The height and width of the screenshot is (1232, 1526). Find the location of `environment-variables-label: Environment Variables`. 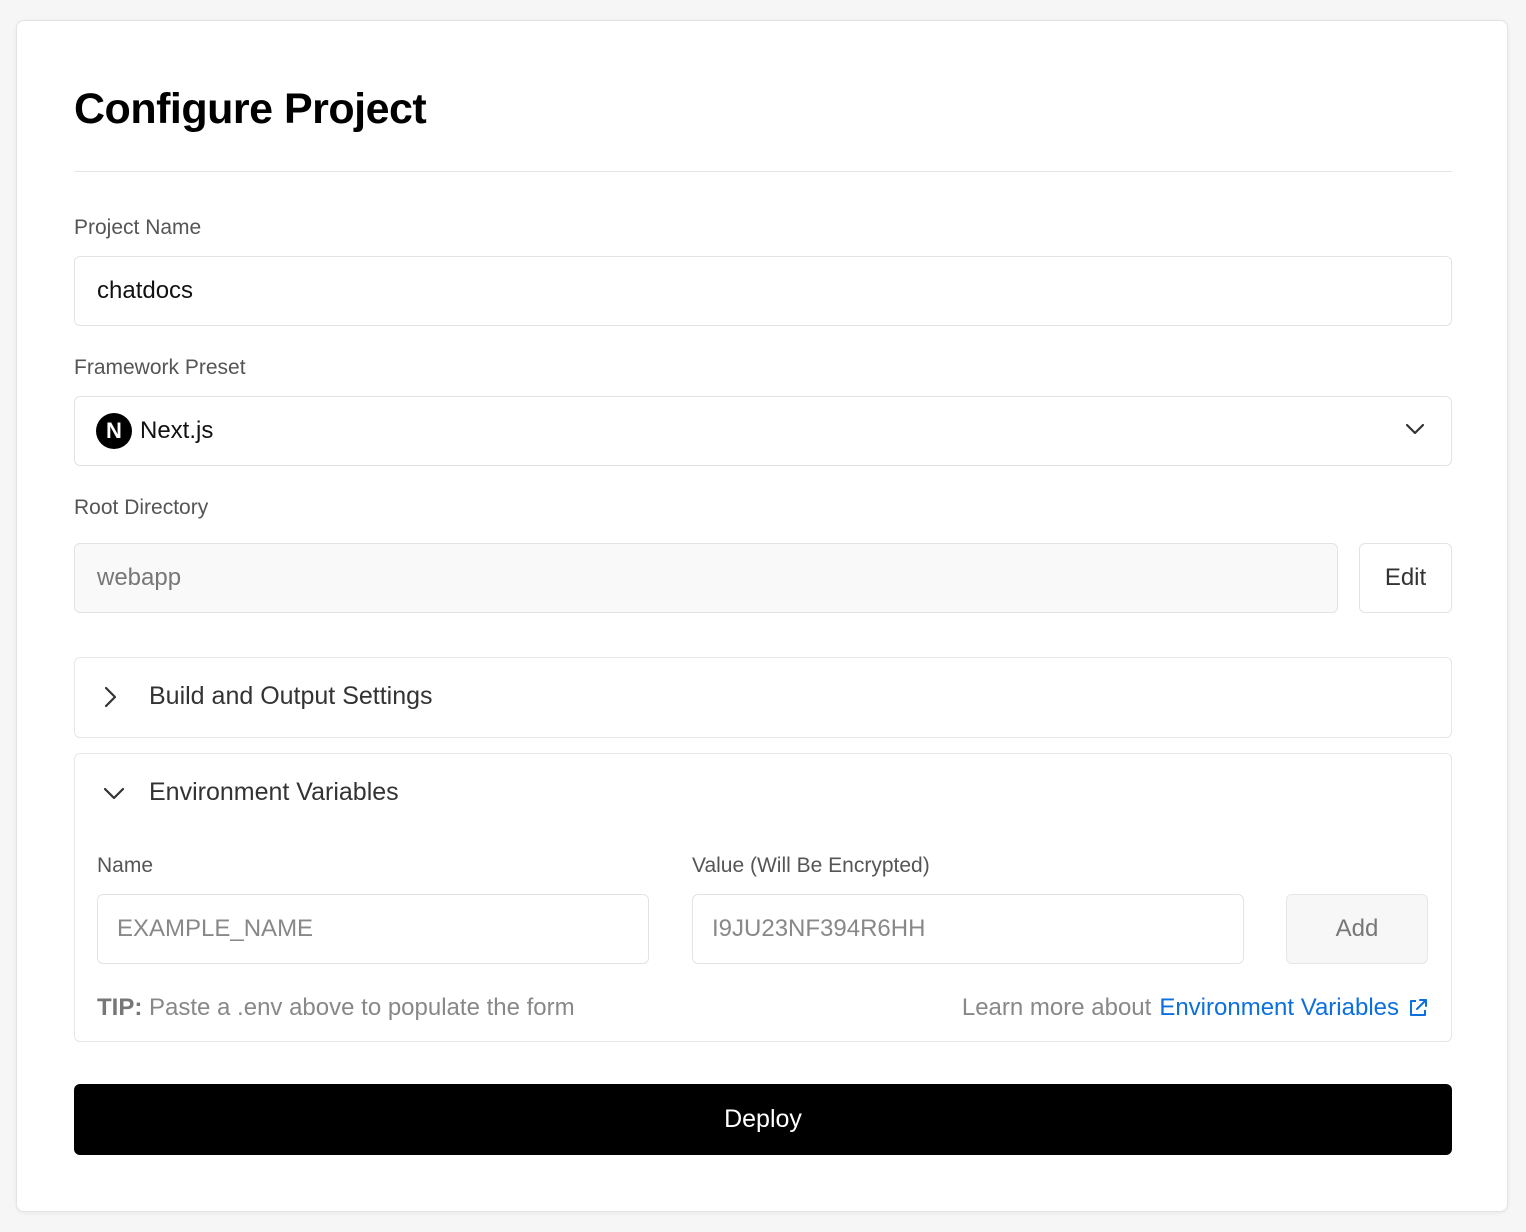

environment-variables-label: Environment Variables is located at coordinates (274, 792).